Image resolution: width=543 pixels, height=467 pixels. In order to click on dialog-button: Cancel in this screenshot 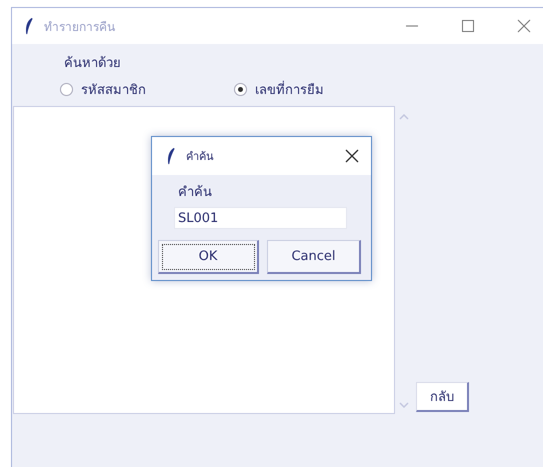, I will do `click(314, 257)`.